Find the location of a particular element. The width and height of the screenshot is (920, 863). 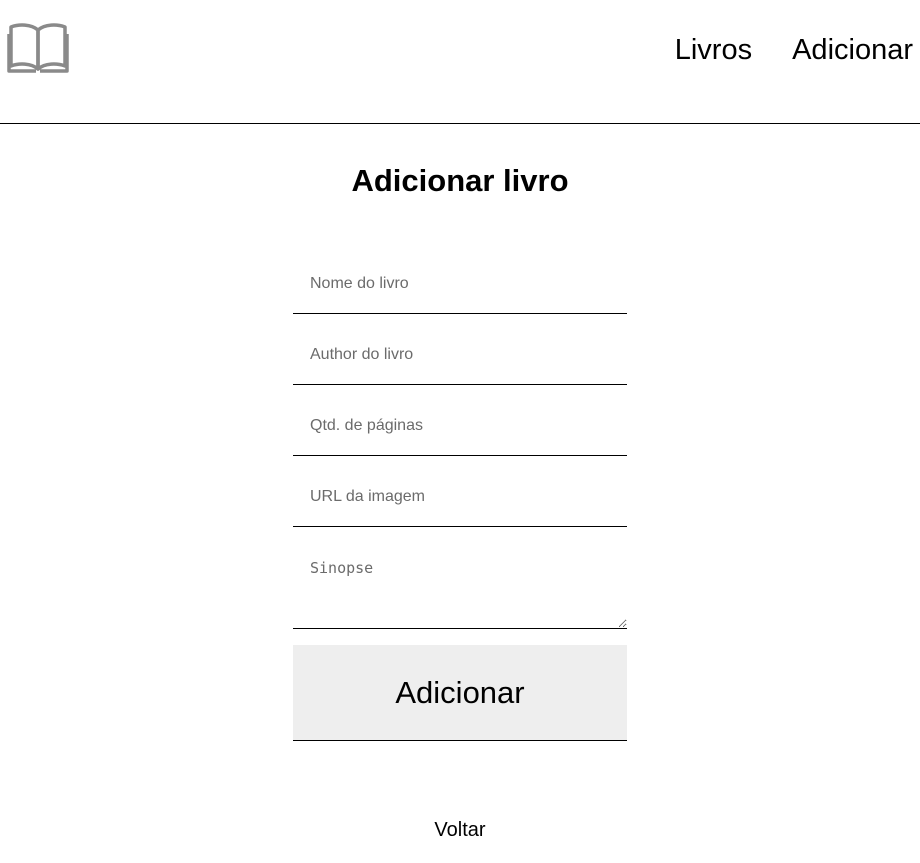

book-author-input is located at coordinates (460, 355).